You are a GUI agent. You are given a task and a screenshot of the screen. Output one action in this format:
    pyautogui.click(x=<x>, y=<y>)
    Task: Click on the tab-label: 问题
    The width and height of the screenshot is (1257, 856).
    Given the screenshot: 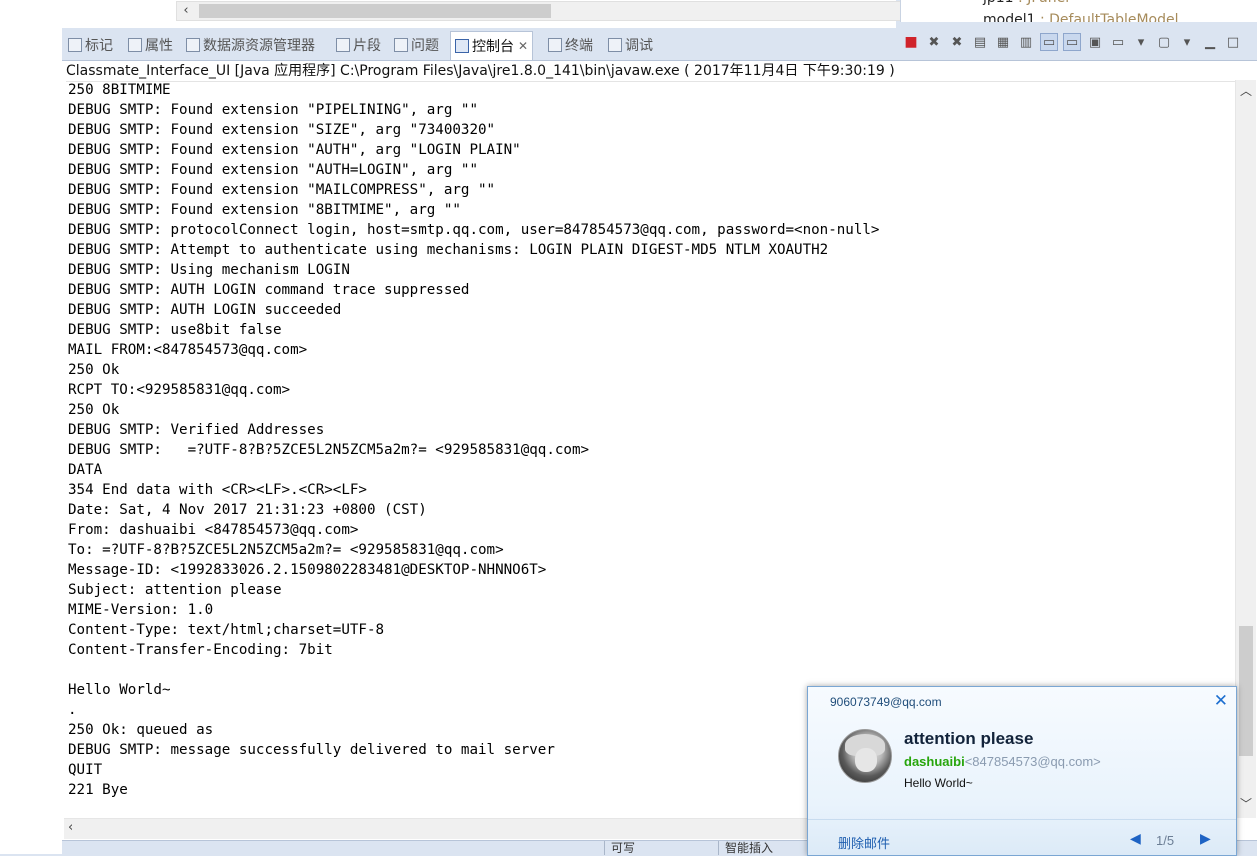 What is the action you would take?
    pyautogui.click(x=425, y=46)
    